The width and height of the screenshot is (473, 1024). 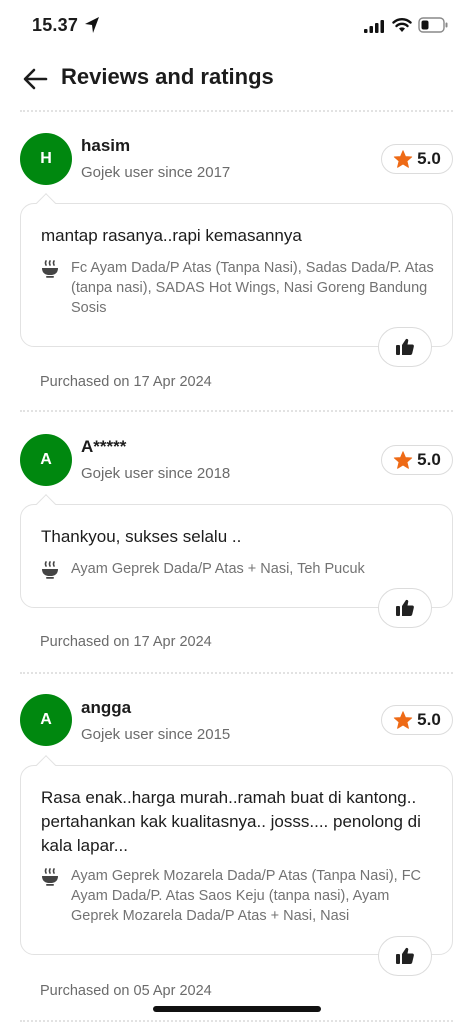 What do you see at coordinates (55, 25) in the screenshot?
I see `status-time: 15.37` at bounding box center [55, 25].